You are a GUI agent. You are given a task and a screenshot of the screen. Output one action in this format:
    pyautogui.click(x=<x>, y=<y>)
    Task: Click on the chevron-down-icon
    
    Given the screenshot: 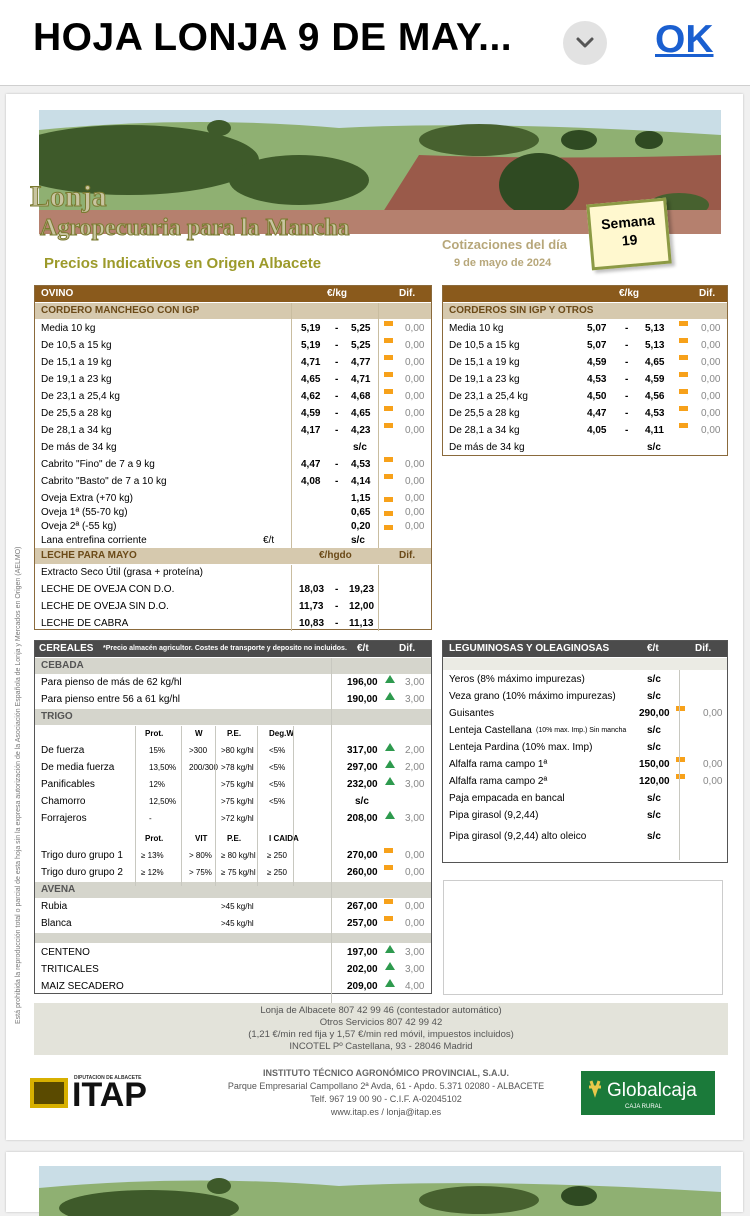 What is the action you would take?
    pyautogui.click(x=585, y=43)
    